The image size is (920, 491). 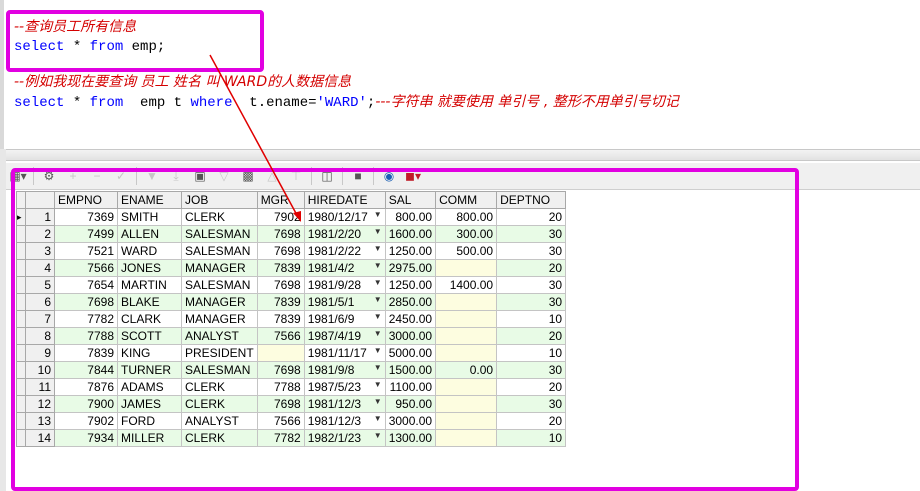 What do you see at coordinates (106, 103) in the screenshot?
I see `keyword-from: from` at bounding box center [106, 103].